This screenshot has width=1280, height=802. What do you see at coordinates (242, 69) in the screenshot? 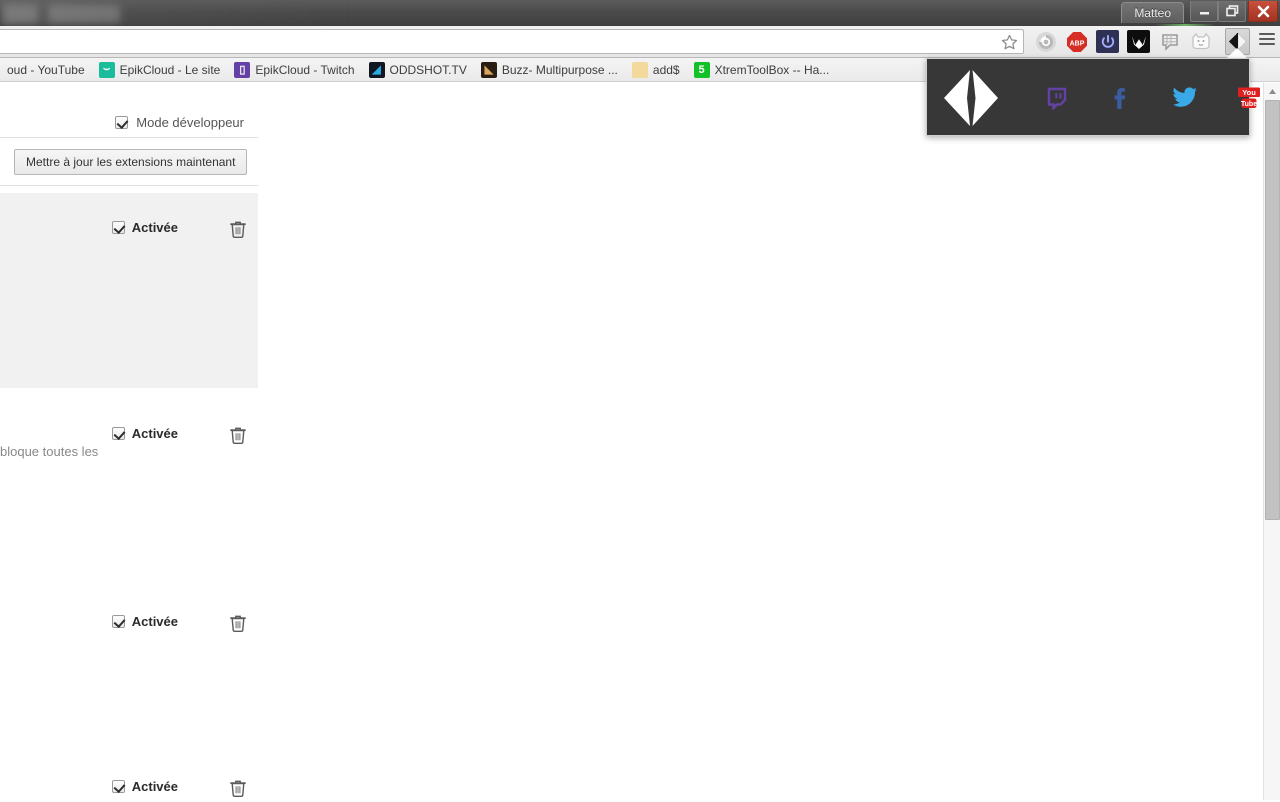
I see `bookmark-epikcloud-twitch-favicon: ▯` at bounding box center [242, 69].